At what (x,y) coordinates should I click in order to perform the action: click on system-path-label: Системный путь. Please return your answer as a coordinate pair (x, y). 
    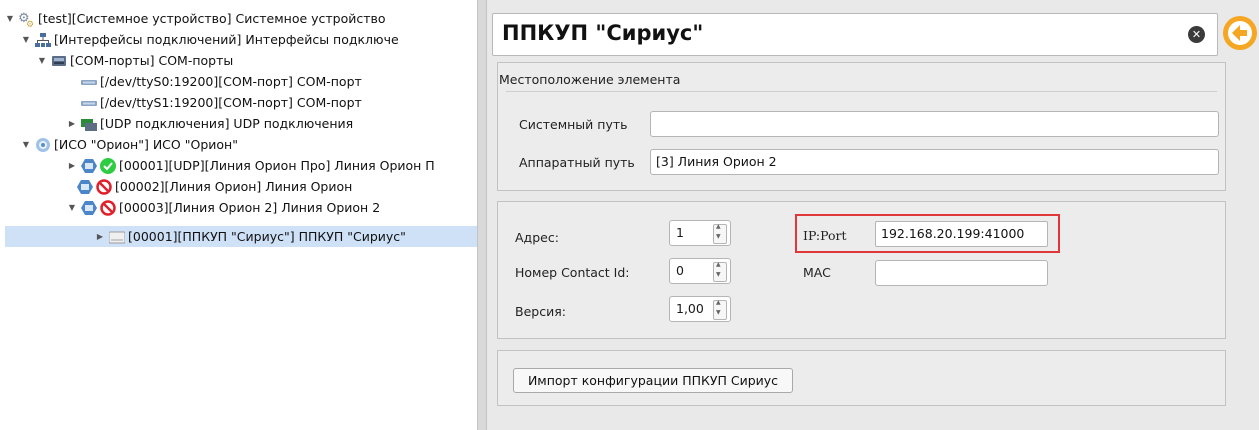
    Looking at the image, I should click on (573, 124).